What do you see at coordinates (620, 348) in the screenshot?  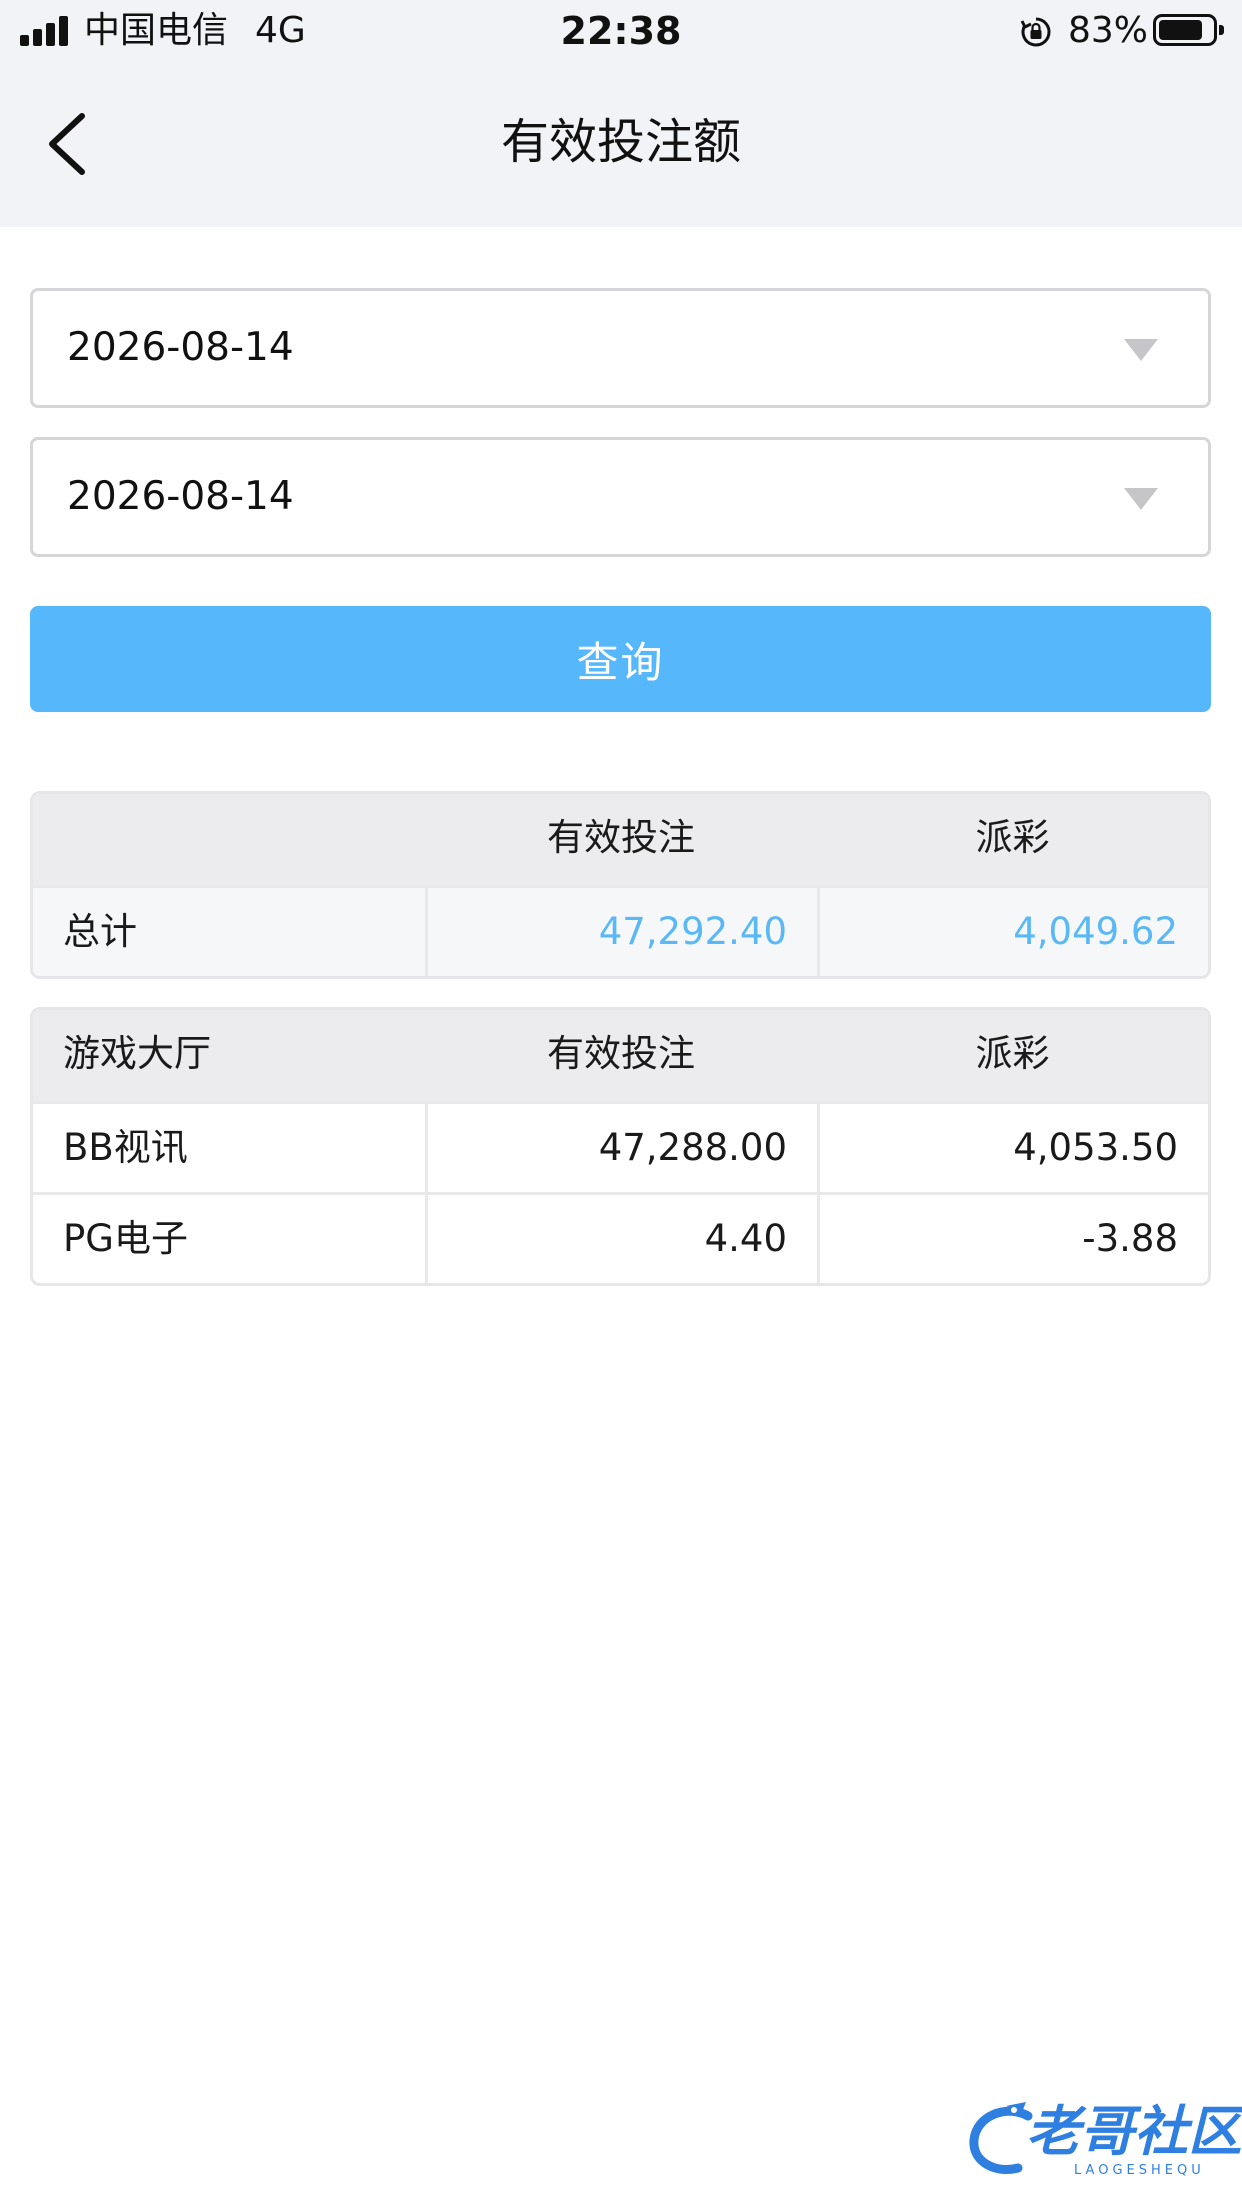 I see `start-date-select: 2026-08-14` at bounding box center [620, 348].